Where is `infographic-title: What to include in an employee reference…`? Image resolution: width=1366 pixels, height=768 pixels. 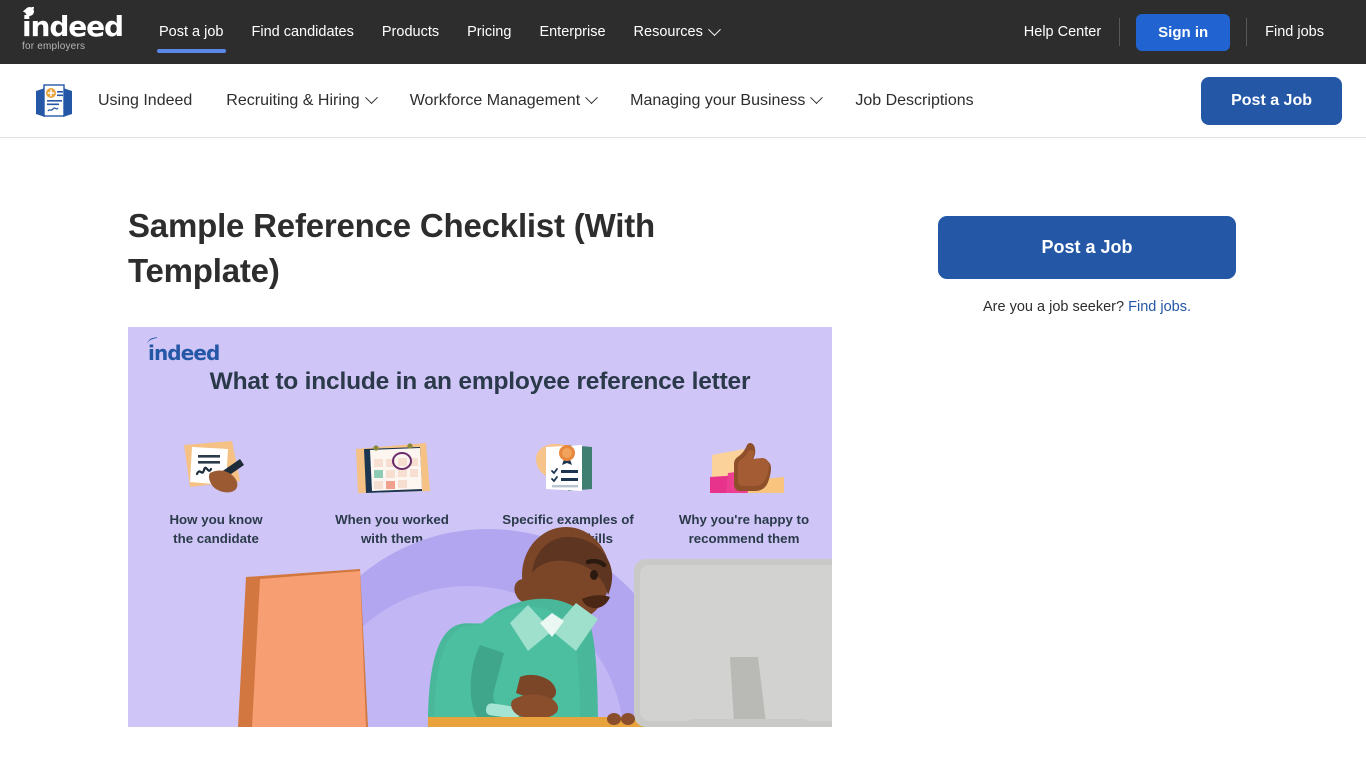
infographic-title: What to include in an employee reference… is located at coordinates (480, 381).